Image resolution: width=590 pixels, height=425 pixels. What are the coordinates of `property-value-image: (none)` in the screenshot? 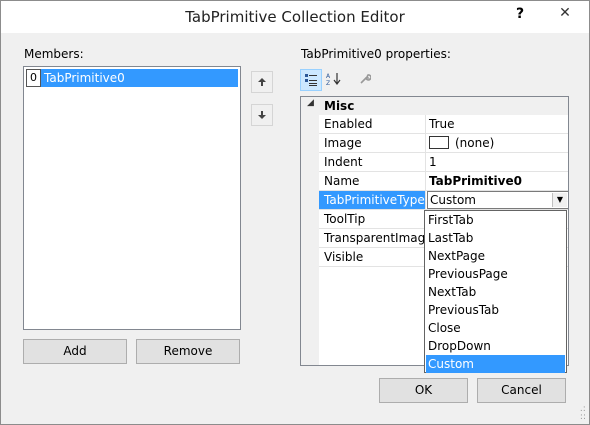 It's located at (497, 143).